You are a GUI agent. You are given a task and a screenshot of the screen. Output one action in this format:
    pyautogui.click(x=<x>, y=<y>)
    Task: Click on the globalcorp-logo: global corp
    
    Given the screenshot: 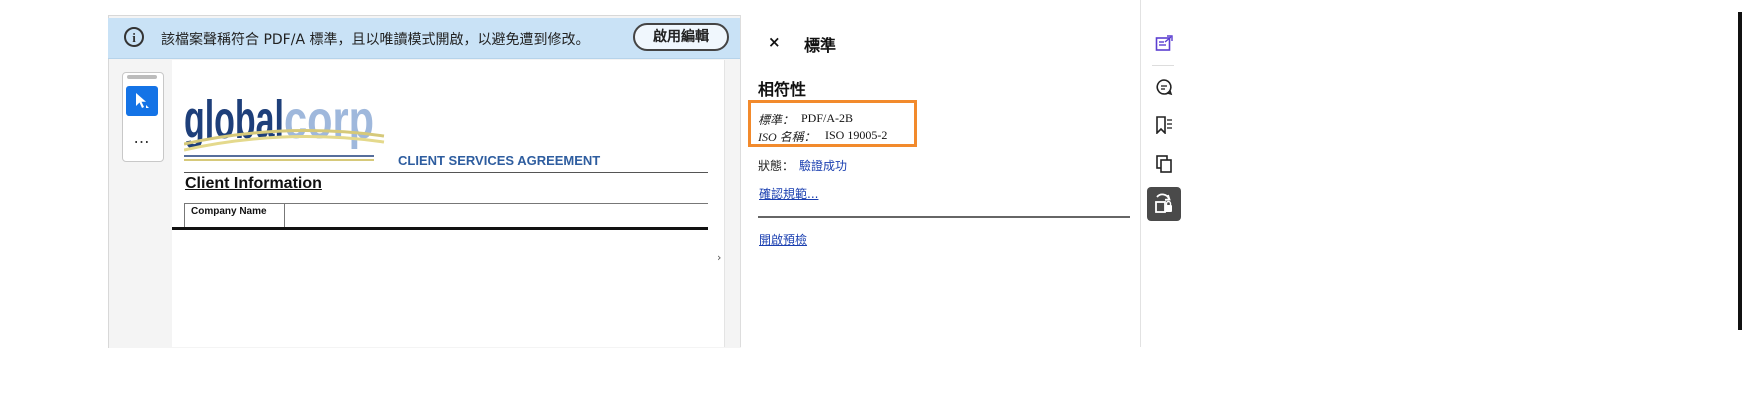 What is the action you would take?
    pyautogui.click(x=284, y=126)
    